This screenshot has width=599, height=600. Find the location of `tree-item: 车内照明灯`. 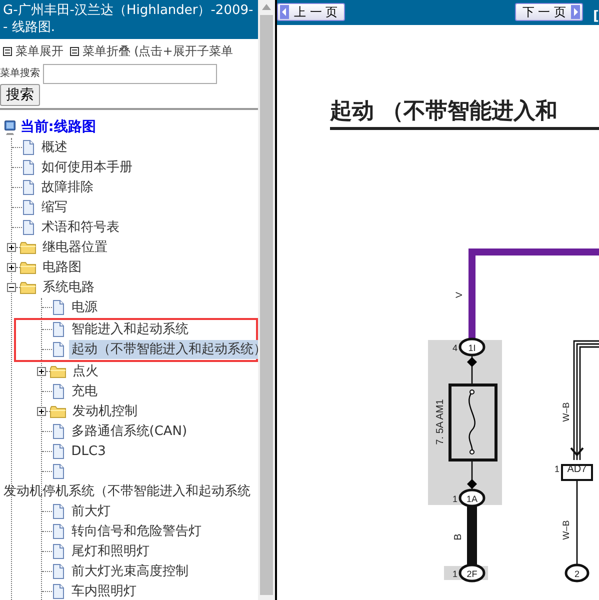

tree-item: 车内照明灯 is located at coordinates (103, 591).